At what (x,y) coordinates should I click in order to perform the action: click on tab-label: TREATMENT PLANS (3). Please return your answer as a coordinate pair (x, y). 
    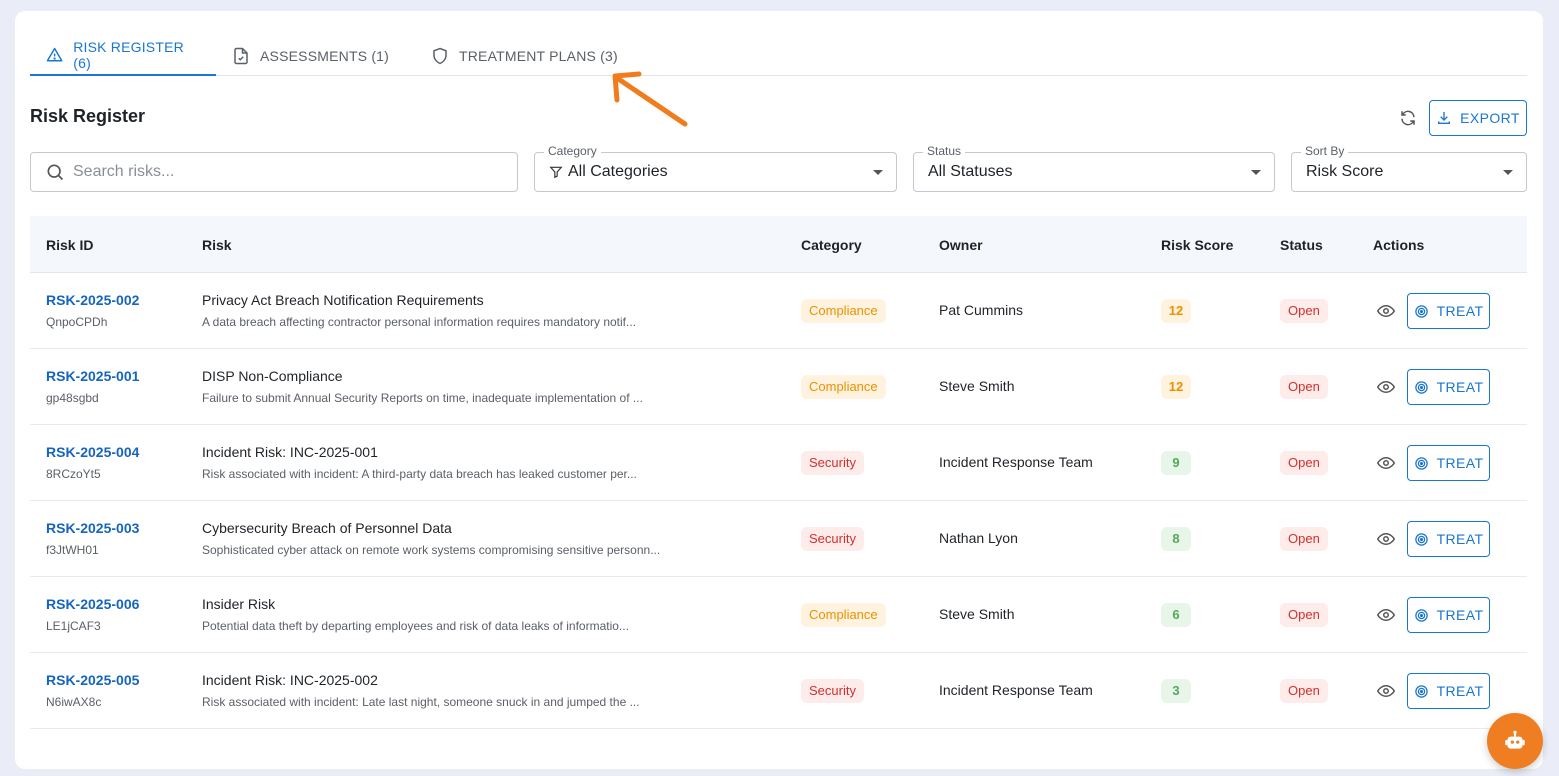
    Looking at the image, I should click on (538, 55).